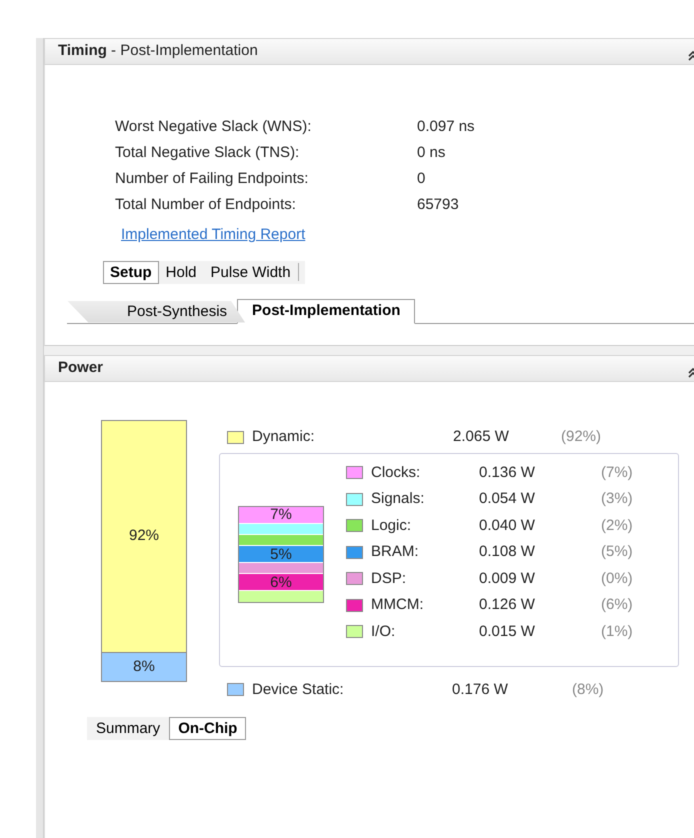 This screenshot has width=694, height=838. What do you see at coordinates (507, 526) in the screenshot?
I see `power-value: 0.040 W` at bounding box center [507, 526].